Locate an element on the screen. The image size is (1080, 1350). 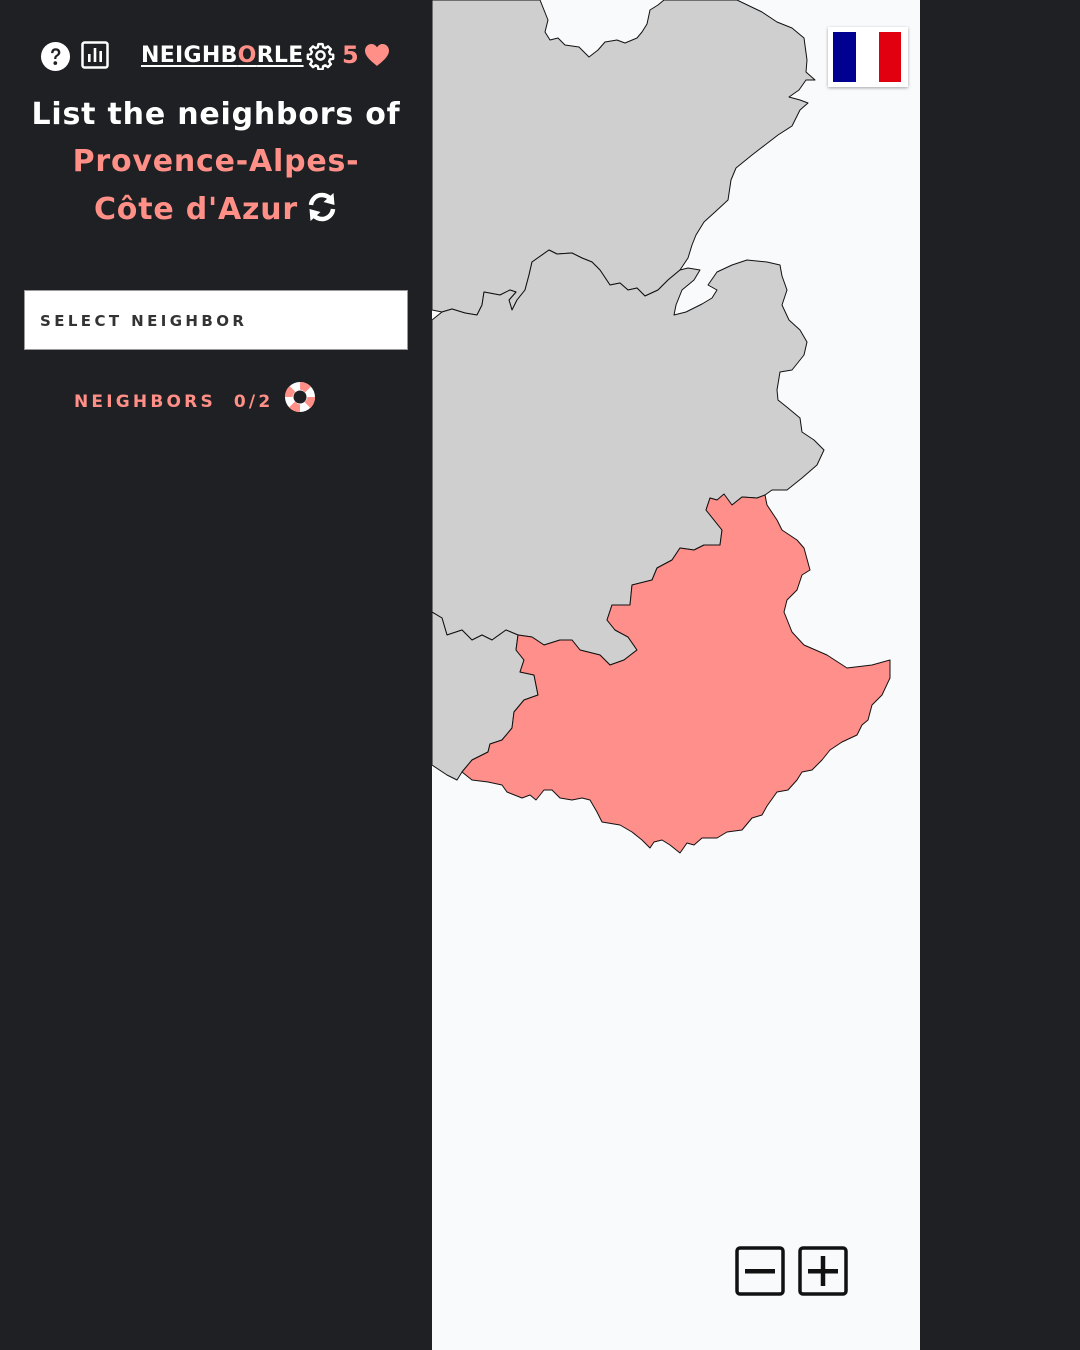
region-name-wrap: Provence-Alpes-Côte d'Azur is located at coordinates (216, 186).